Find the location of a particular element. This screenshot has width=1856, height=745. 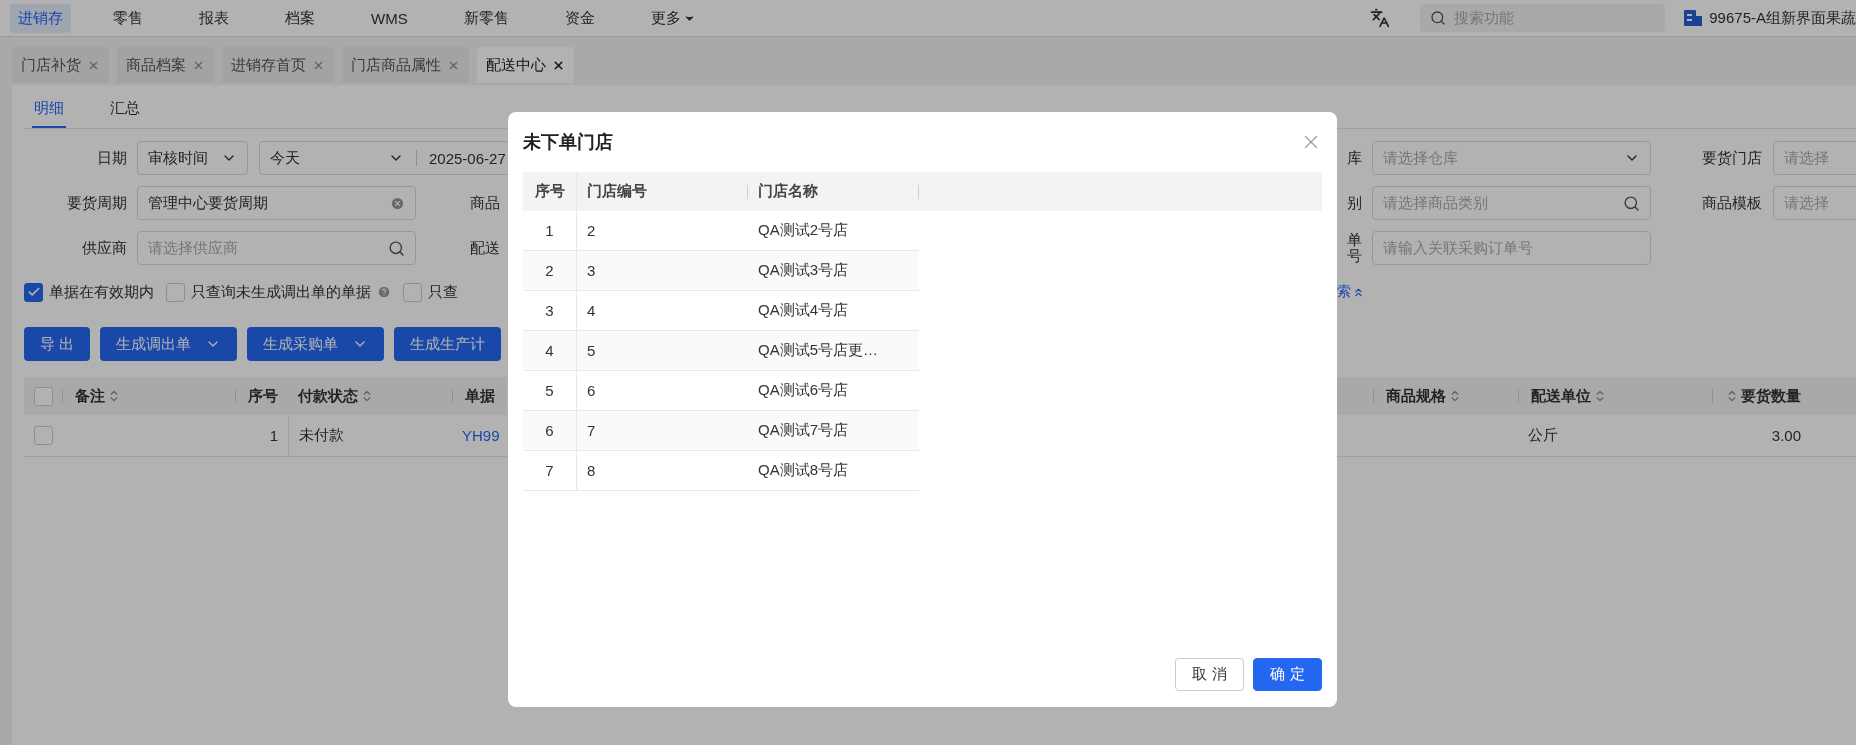

filter-label: 单号 is located at coordinates (1354, 248).